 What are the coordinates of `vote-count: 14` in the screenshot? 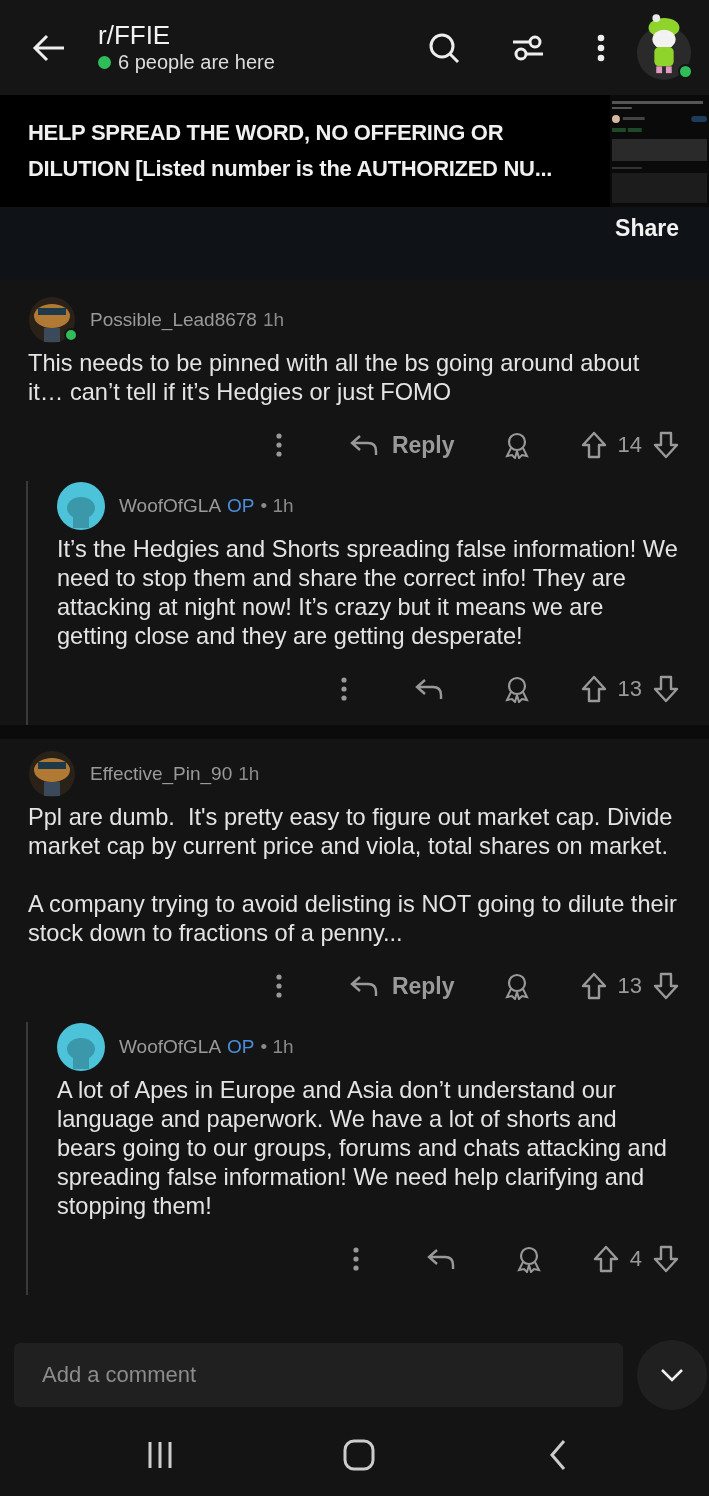 It's located at (629, 445).